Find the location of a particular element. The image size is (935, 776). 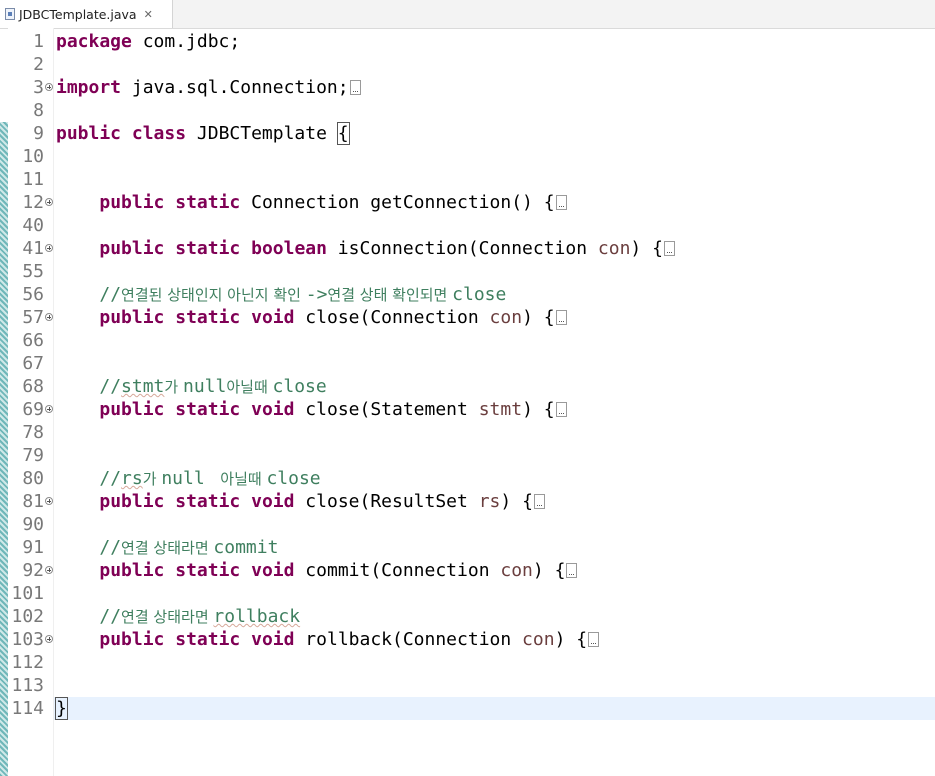

code-line: 112 is located at coordinates (471, 662).